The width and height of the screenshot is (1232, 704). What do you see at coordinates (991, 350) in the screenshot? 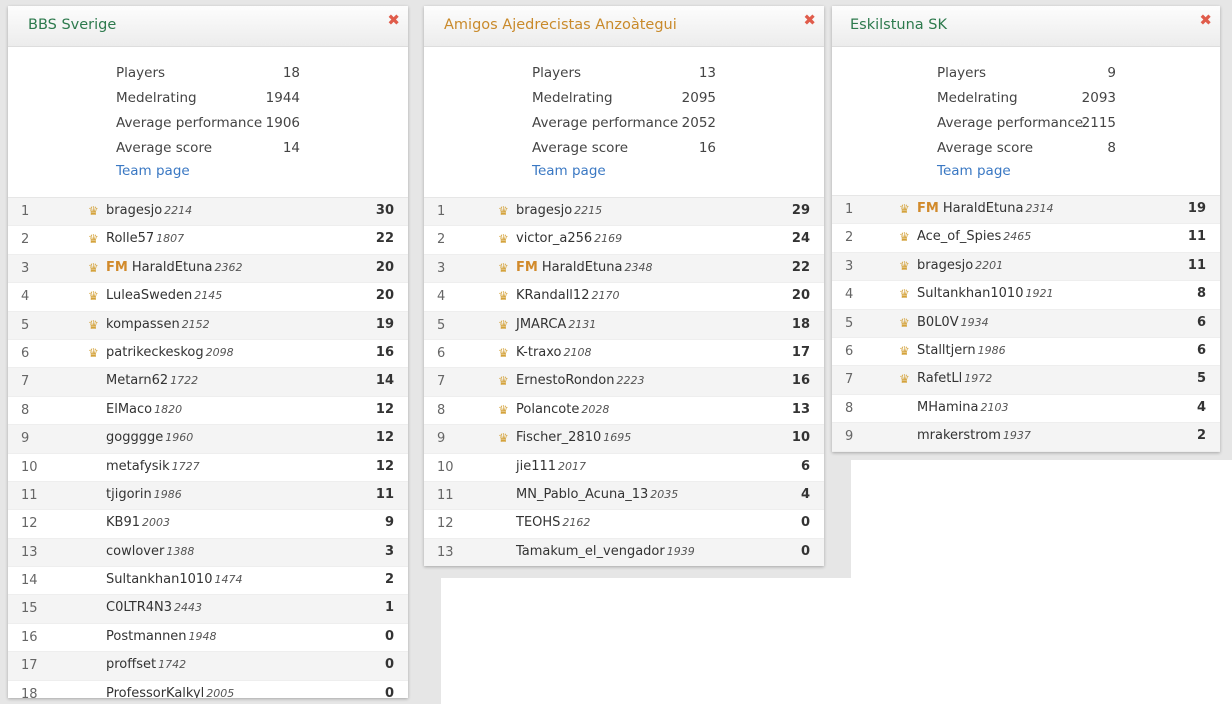
I see `player-rating: 1986` at bounding box center [991, 350].